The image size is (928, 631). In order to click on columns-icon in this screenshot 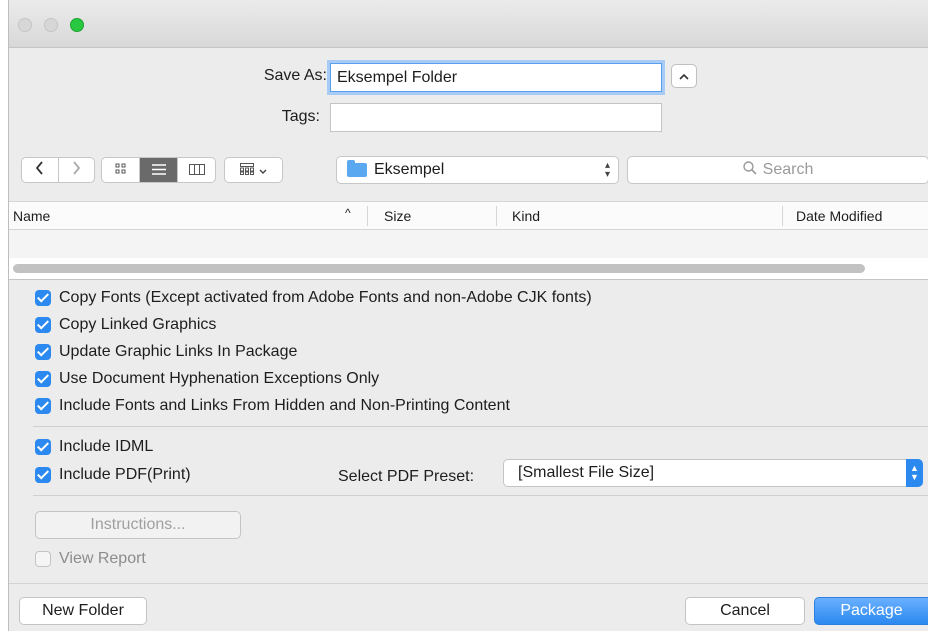, I will do `click(196, 170)`.